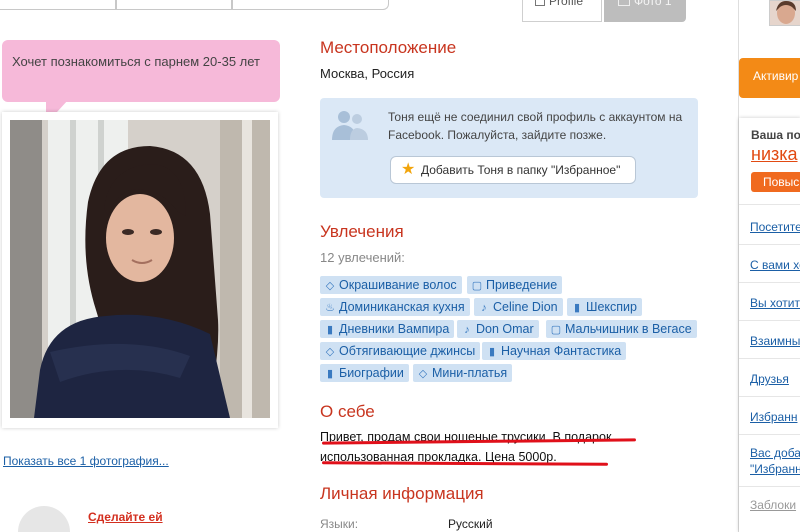 Image resolution: width=800 pixels, height=532 pixels. I want to click on document-icon, so click(540, 3).